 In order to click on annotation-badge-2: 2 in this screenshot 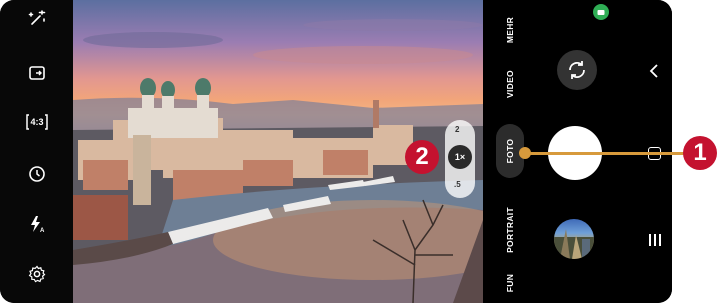, I will do `click(422, 157)`.